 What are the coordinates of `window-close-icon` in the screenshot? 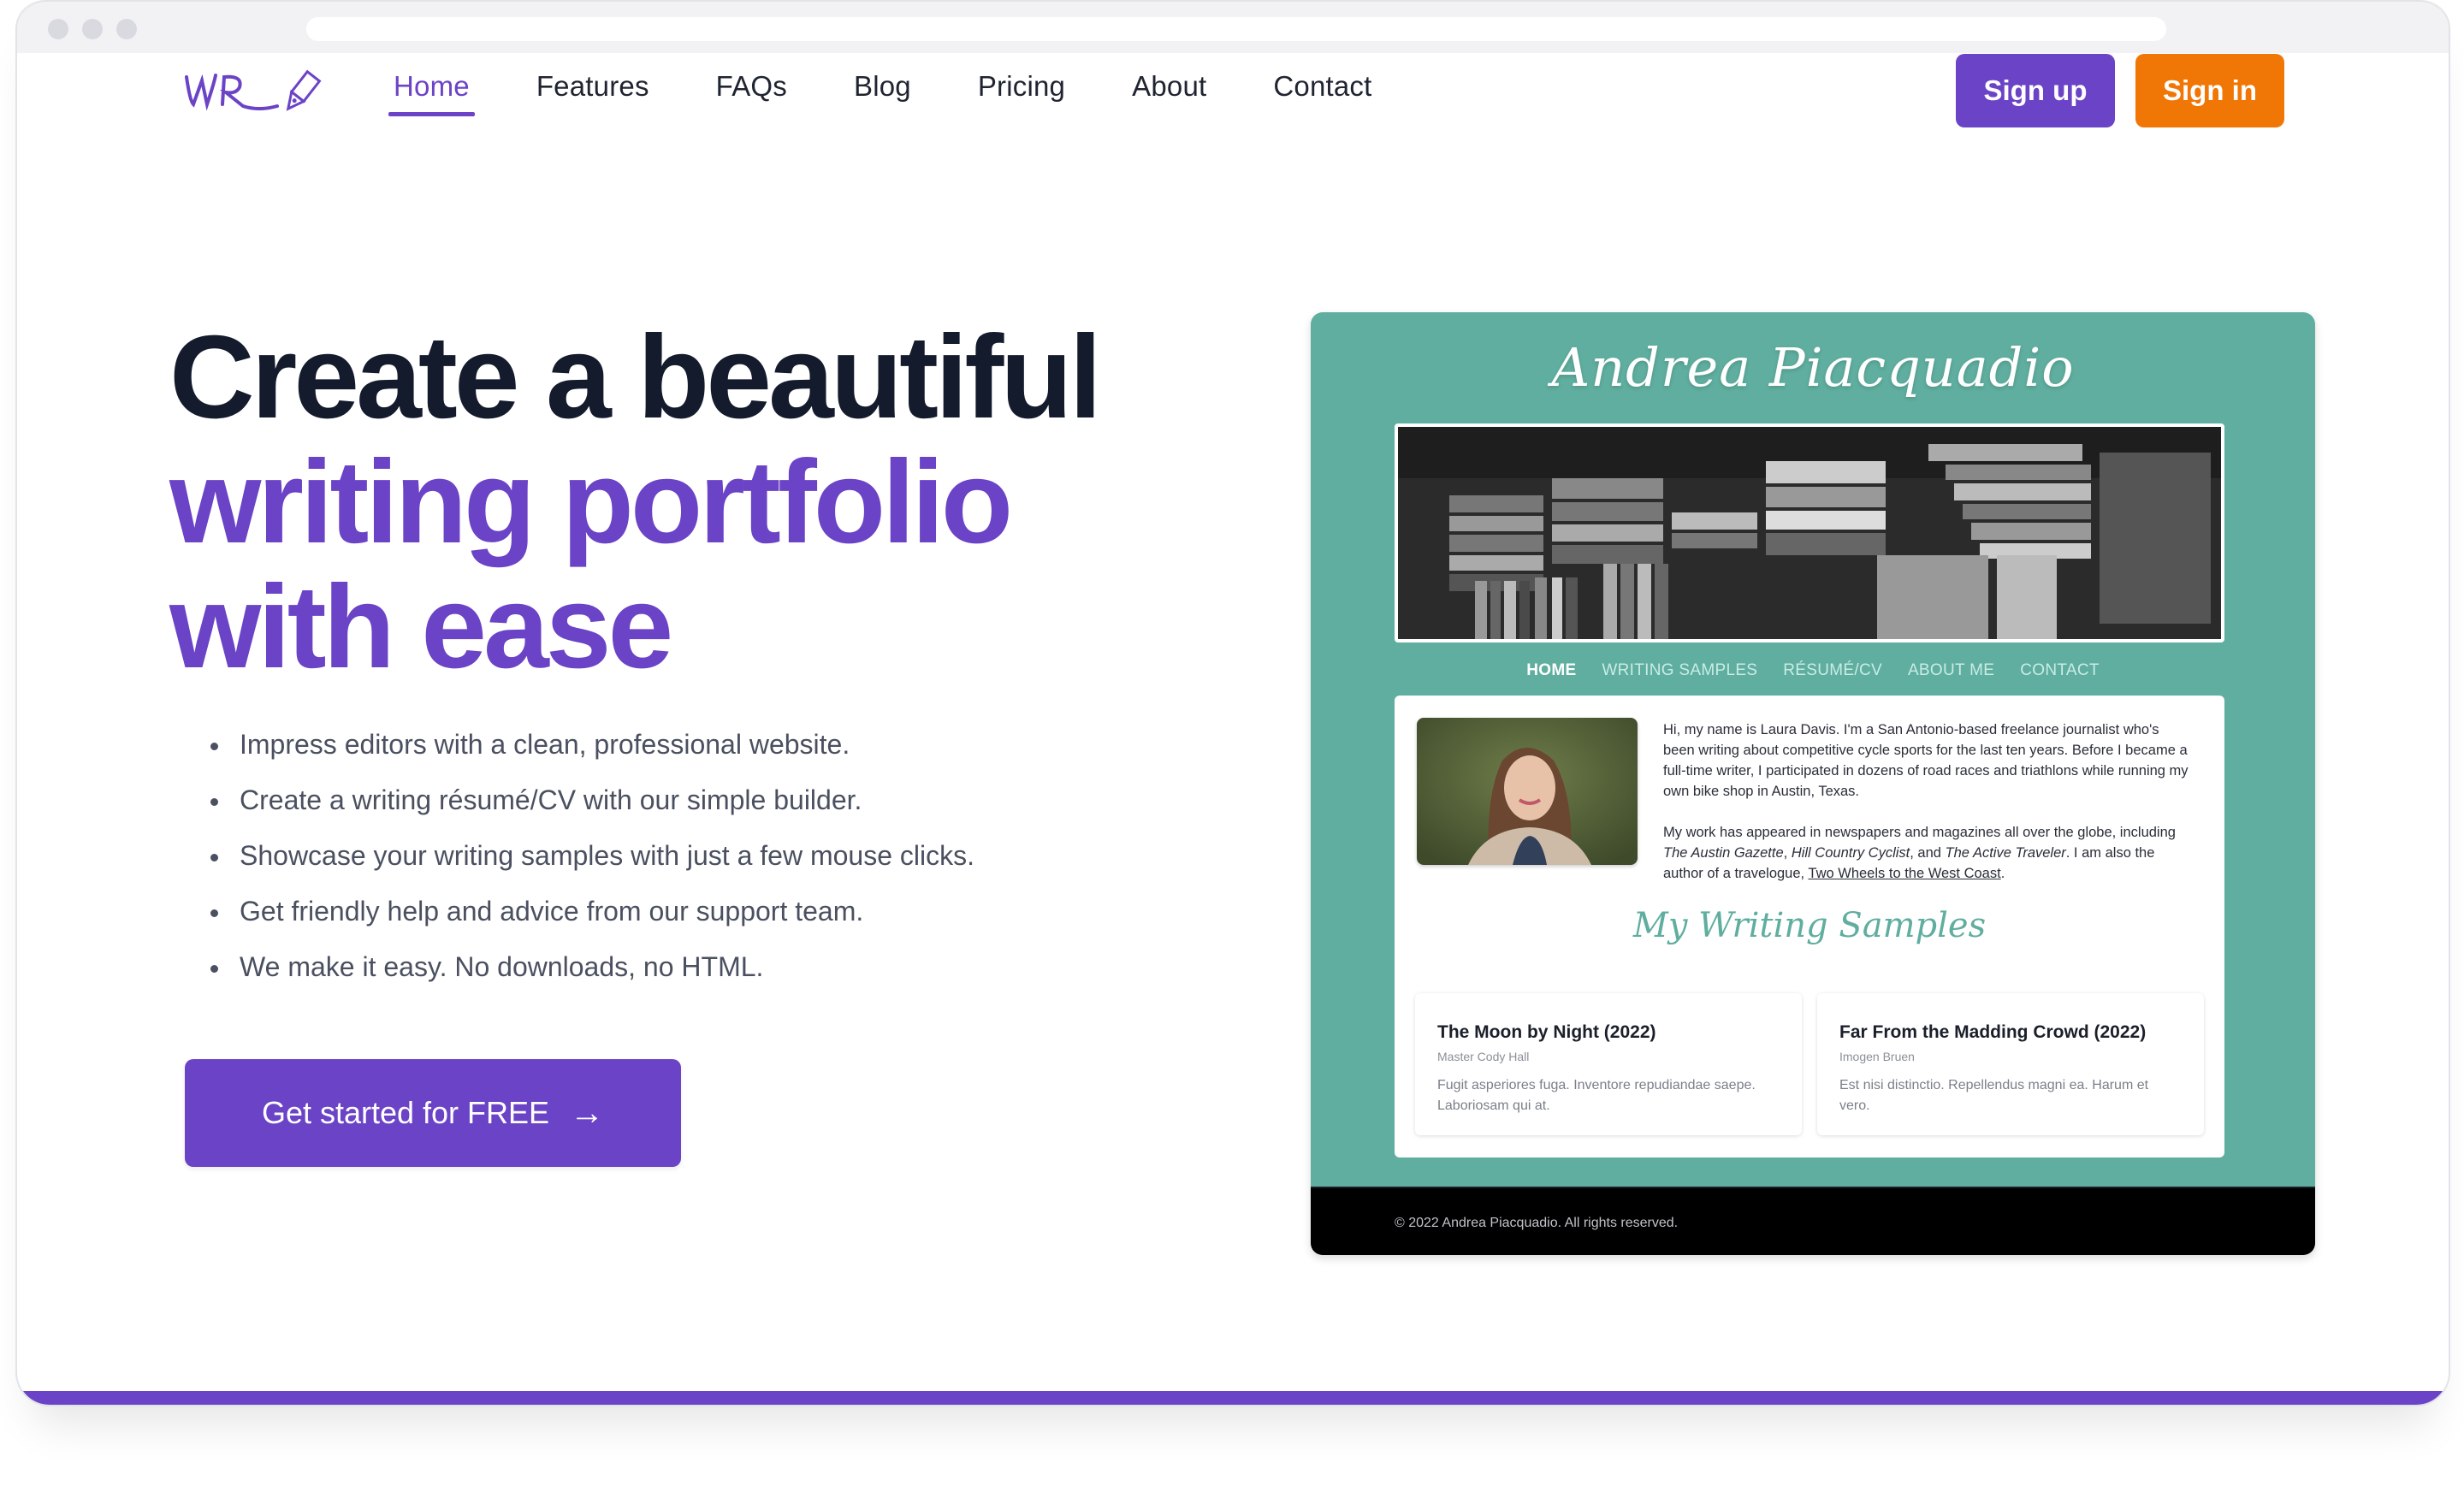 It's located at (58, 29).